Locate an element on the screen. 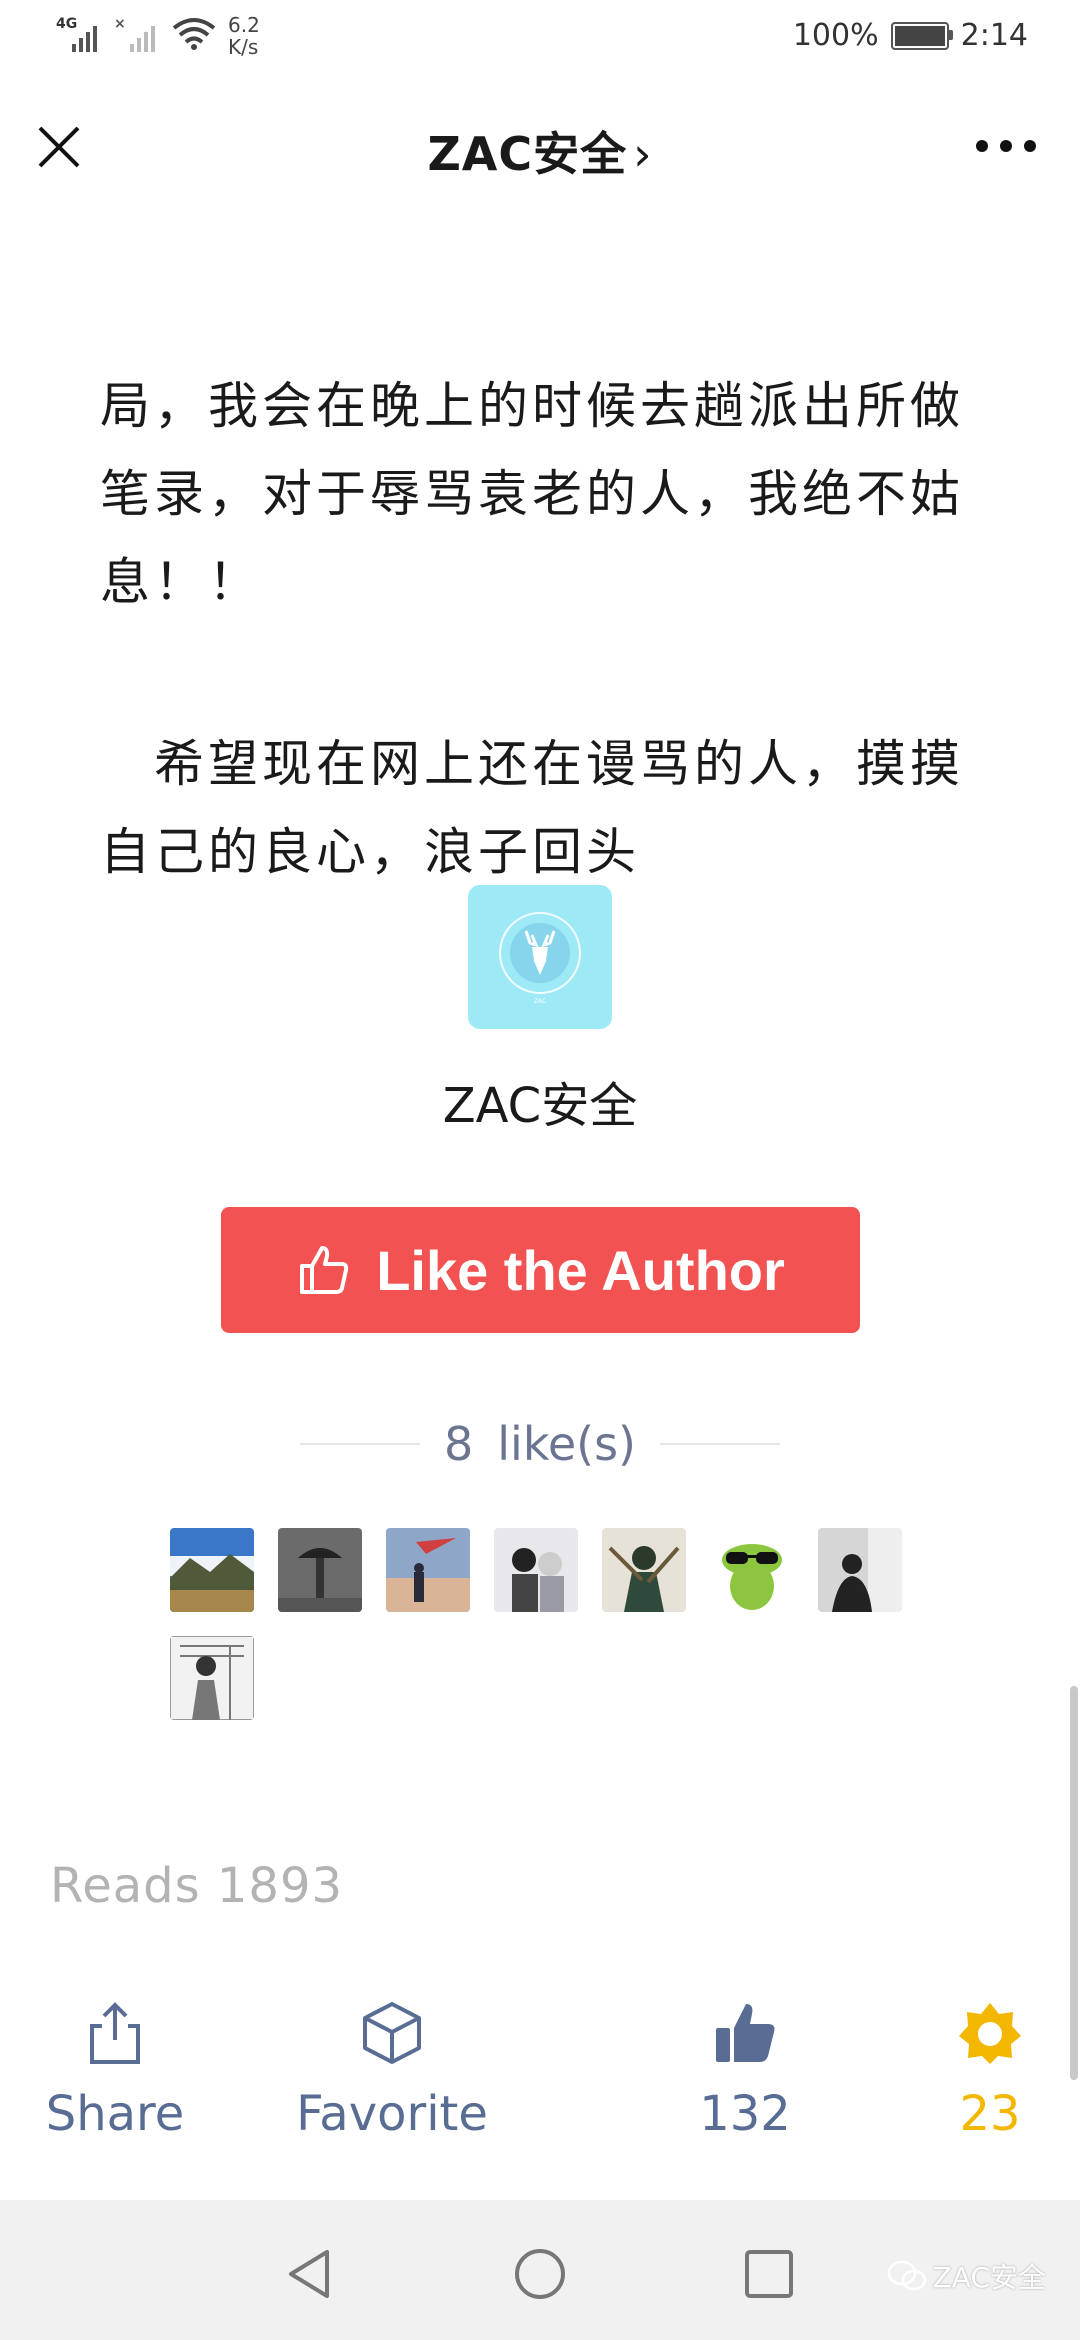 The image size is (1080, 2340). account-title: ZAC安全 is located at coordinates (527, 154).